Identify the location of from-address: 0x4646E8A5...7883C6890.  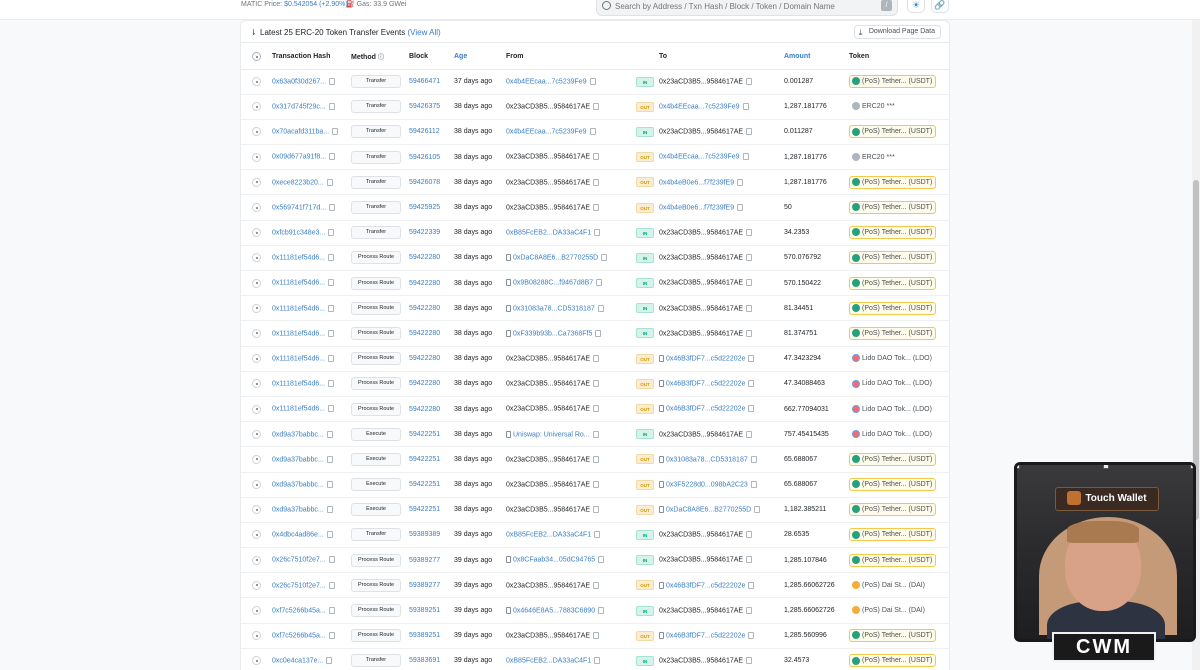
(554, 610).